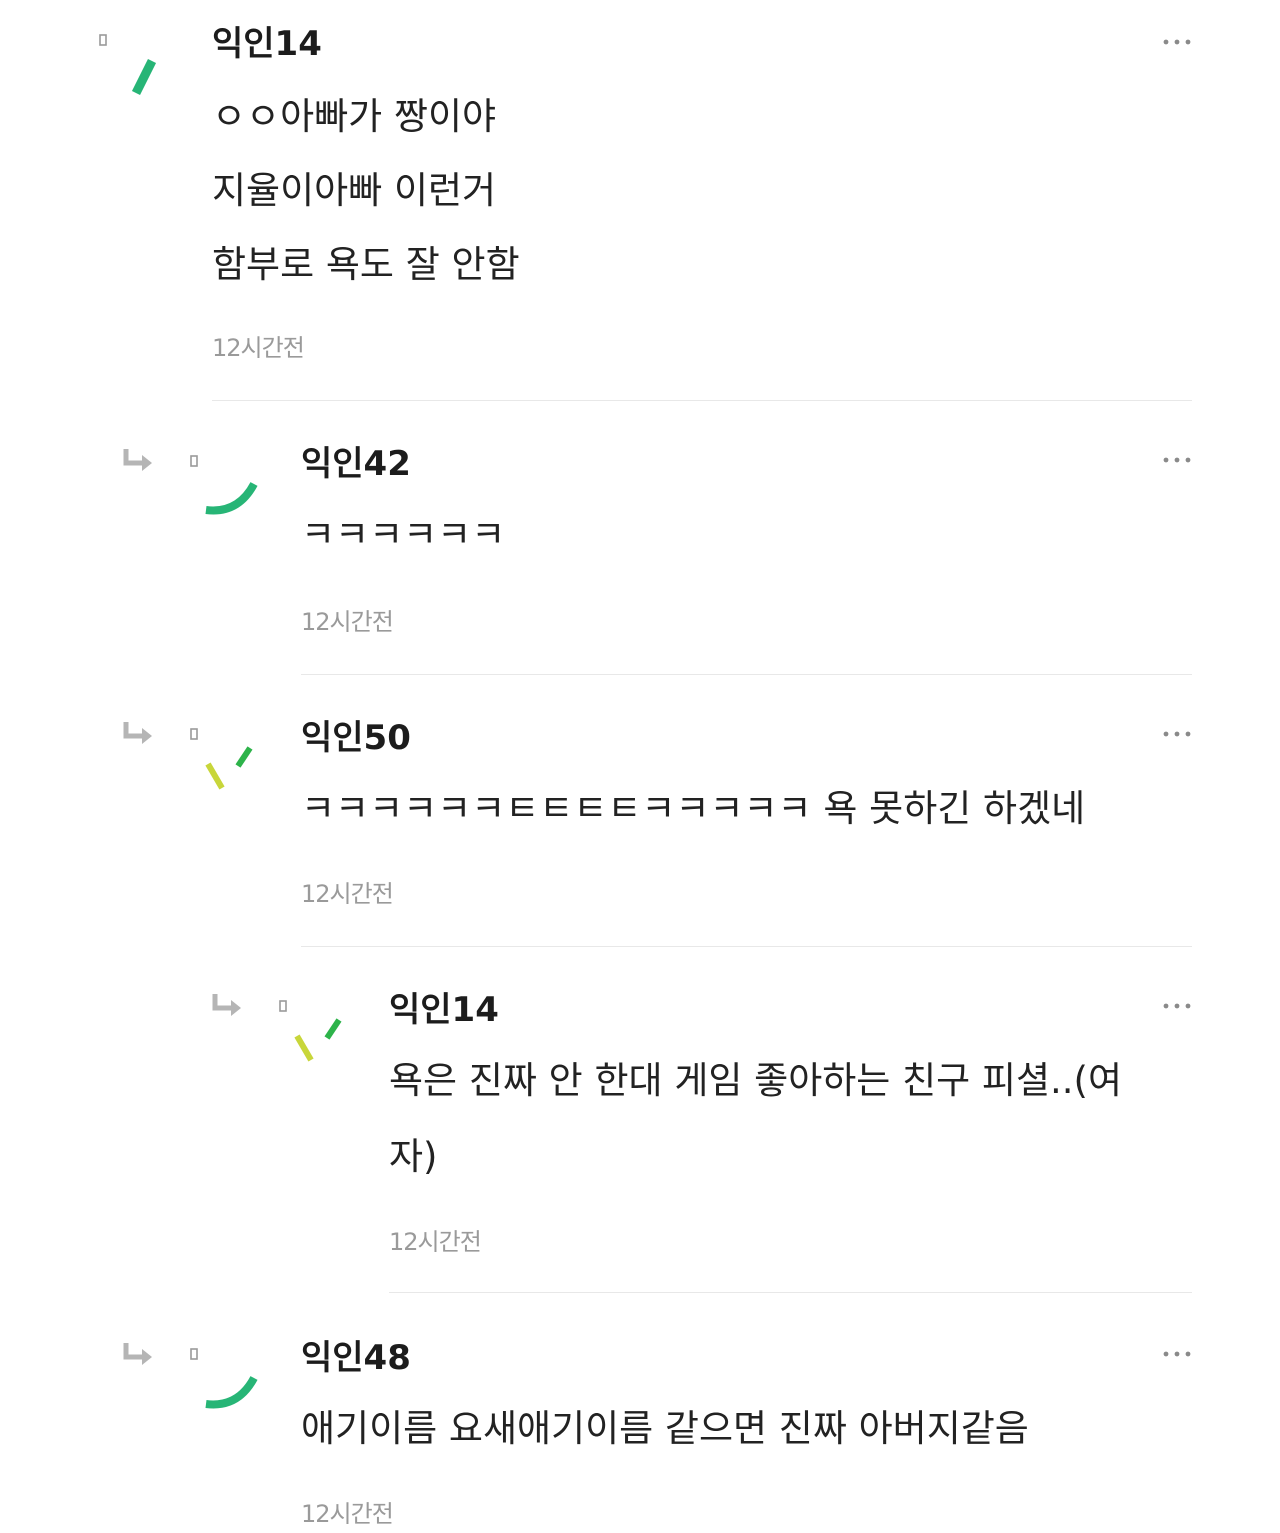  I want to click on comment-body-line: 애기이름 요새애기이름 같으면 진짜 아버지같음, so click(665, 1428).